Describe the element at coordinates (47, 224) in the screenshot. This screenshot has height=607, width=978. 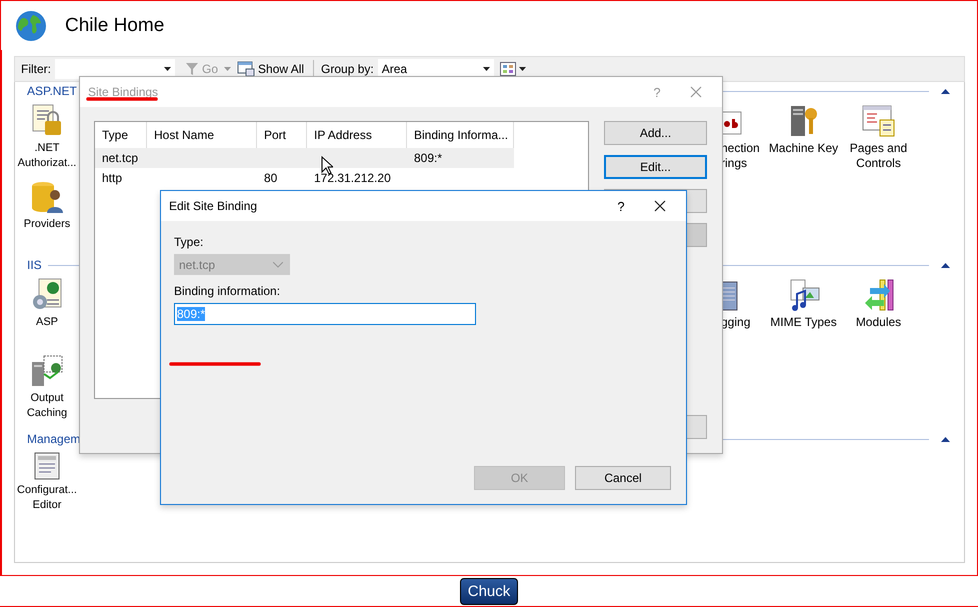
I see `feature-label: Providers` at that location.